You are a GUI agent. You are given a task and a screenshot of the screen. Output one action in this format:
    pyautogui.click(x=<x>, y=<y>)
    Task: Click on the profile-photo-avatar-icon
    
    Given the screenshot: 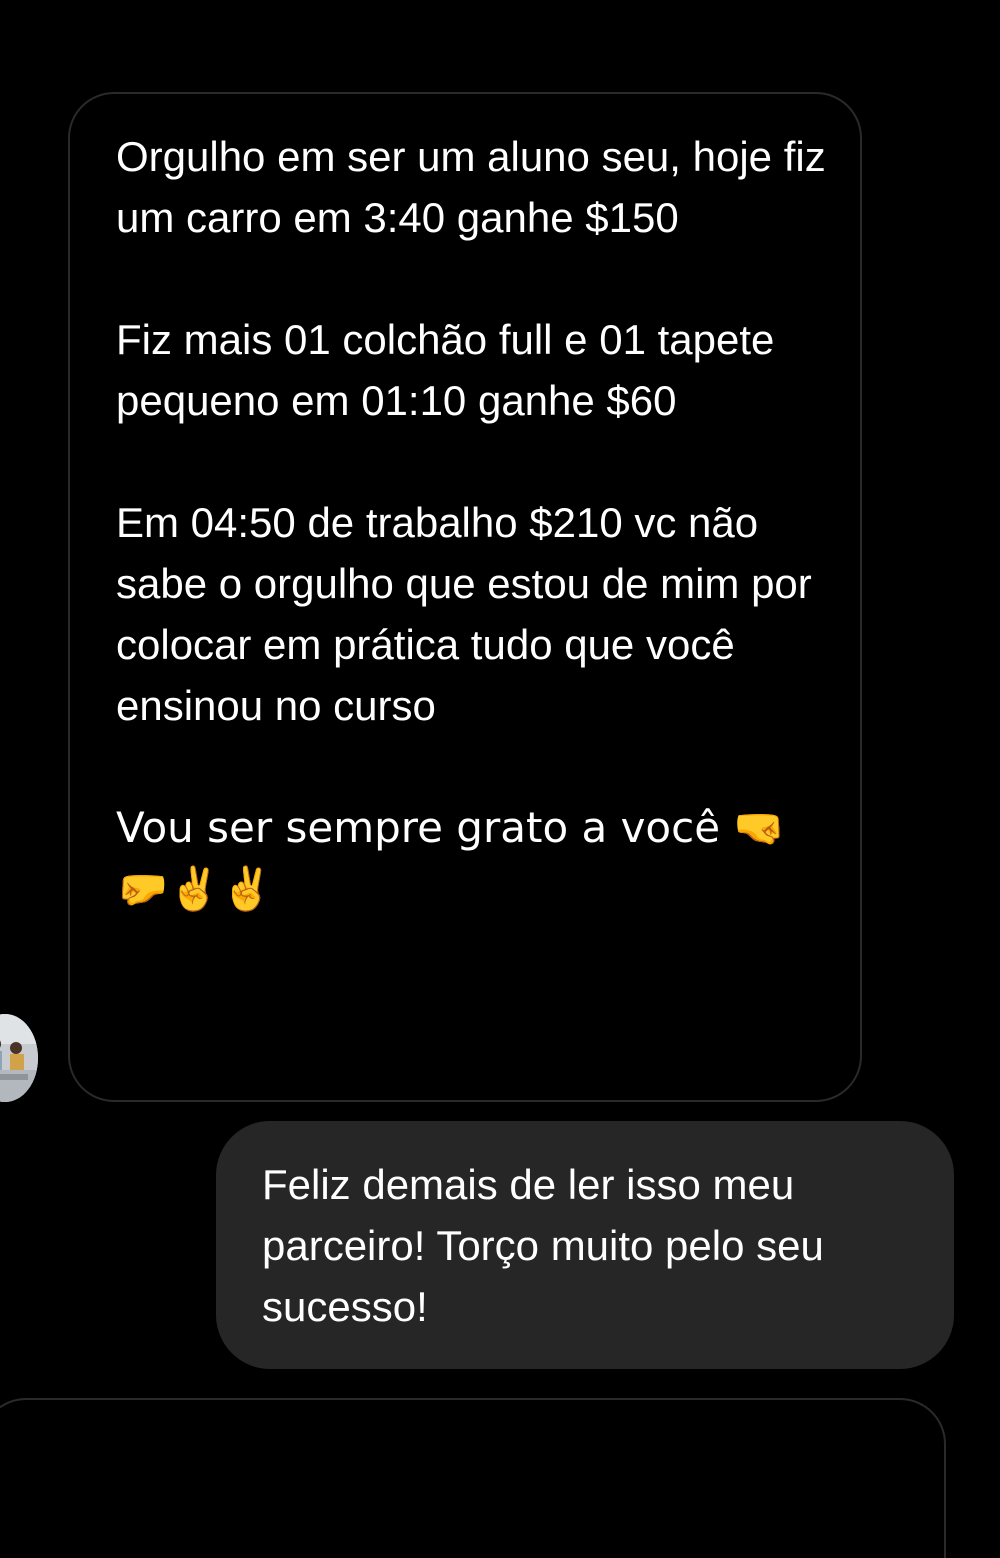 What is the action you would take?
    pyautogui.click(x=19, y=1058)
    